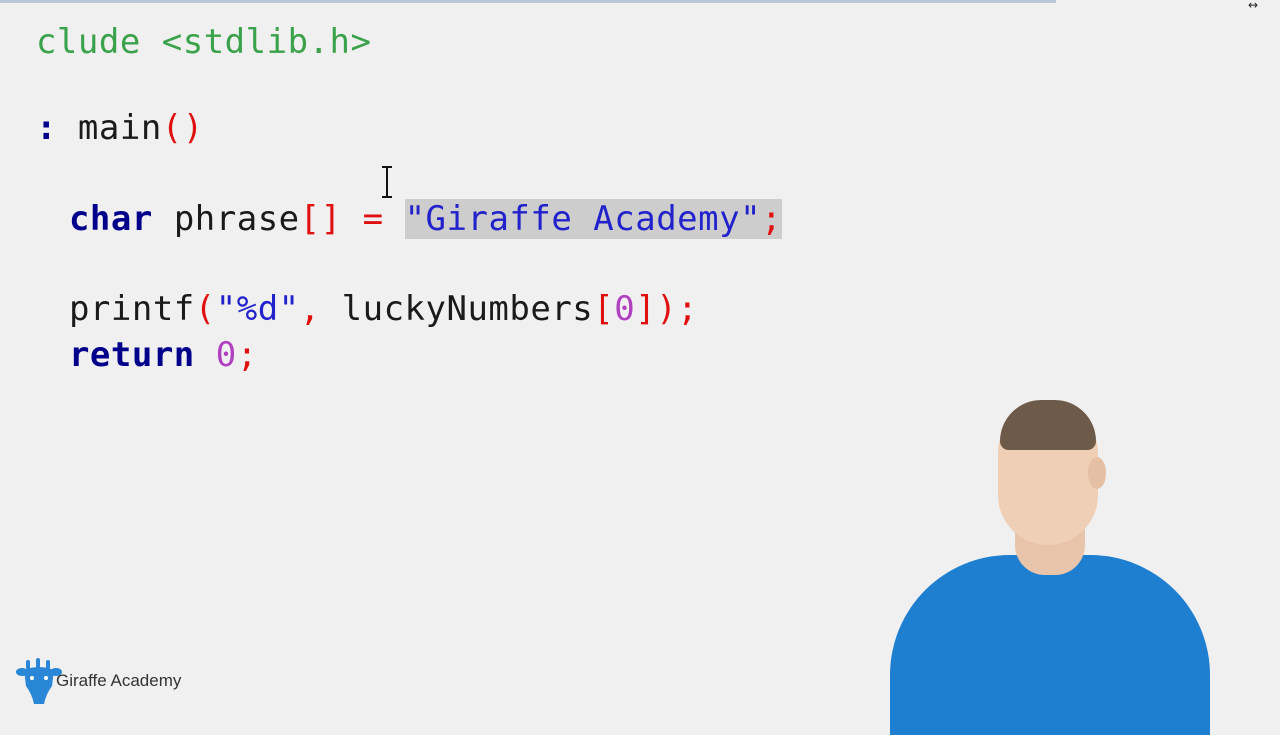  What do you see at coordinates (1253, 6) in the screenshot?
I see `resize-icon: ↔` at bounding box center [1253, 6].